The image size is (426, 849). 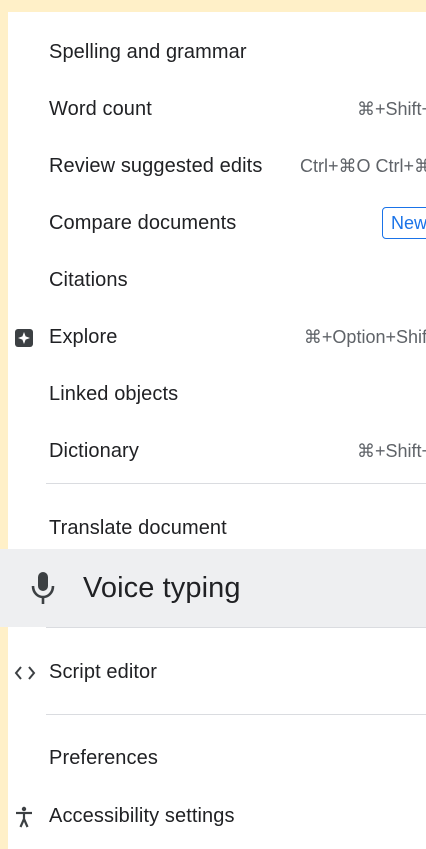 I want to click on menu-item-voice-typing: Voice typing, so click(x=213, y=588).